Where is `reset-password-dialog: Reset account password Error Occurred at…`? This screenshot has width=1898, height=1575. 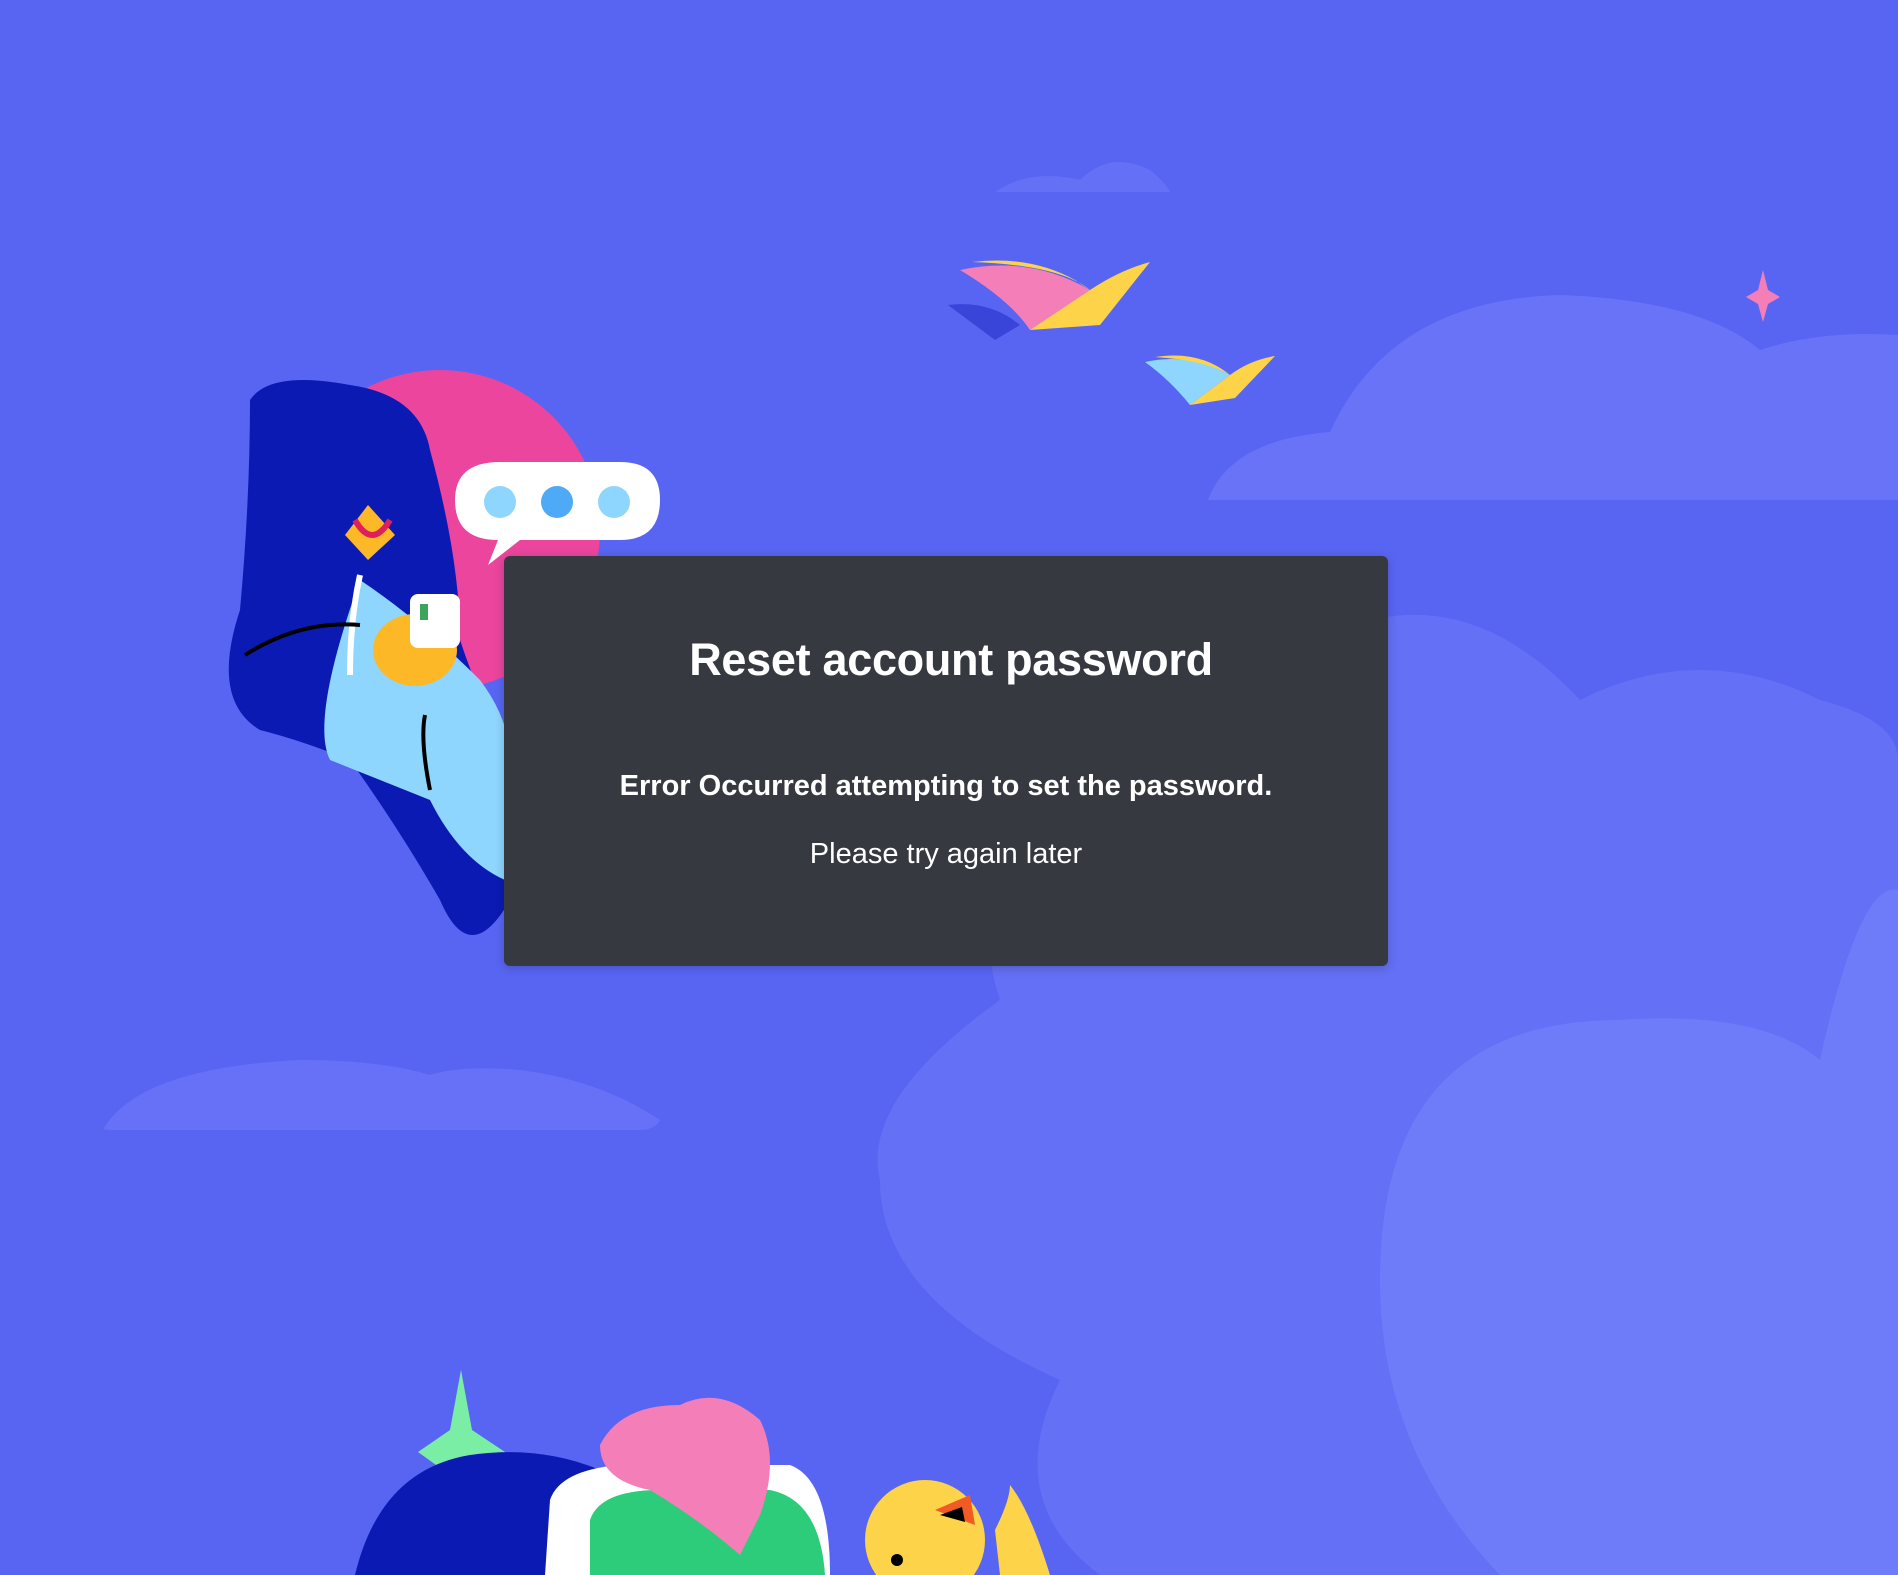
reset-password-dialog: Reset account password Error Occurred at… is located at coordinates (946, 761).